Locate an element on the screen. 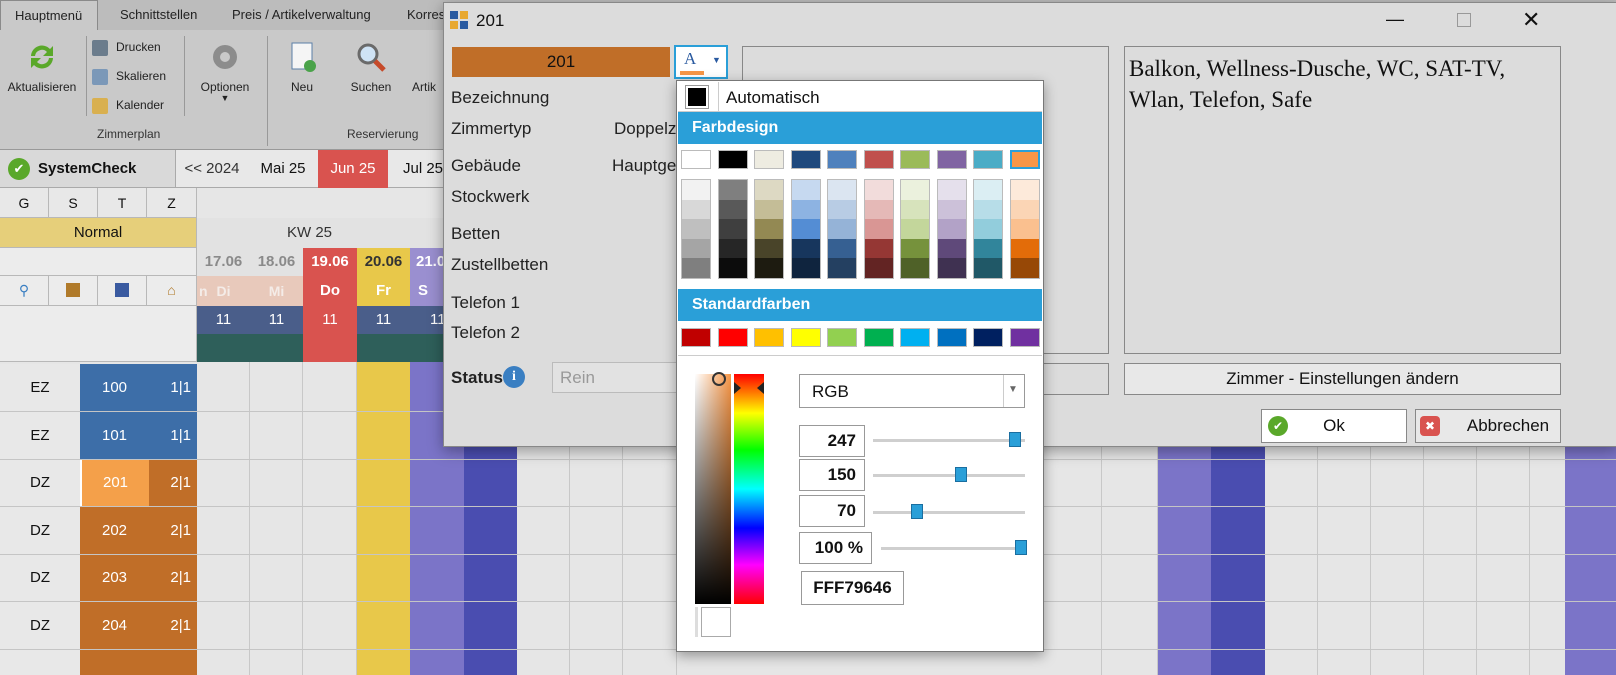 Image resolution: width=1616 pixels, height=675 pixels. color-mode-select: RGB ▼ is located at coordinates (912, 391).